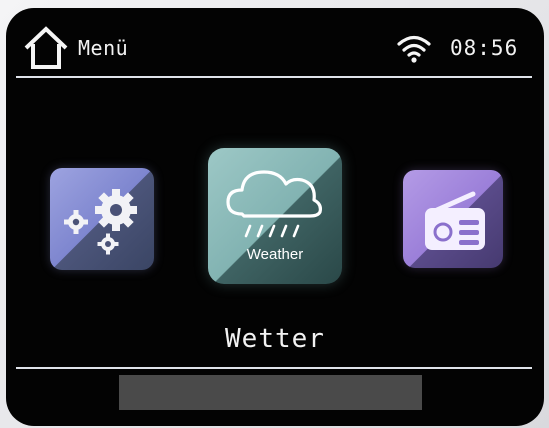 This screenshot has height=428, width=549. I want to click on settings-tile, so click(102, 219).